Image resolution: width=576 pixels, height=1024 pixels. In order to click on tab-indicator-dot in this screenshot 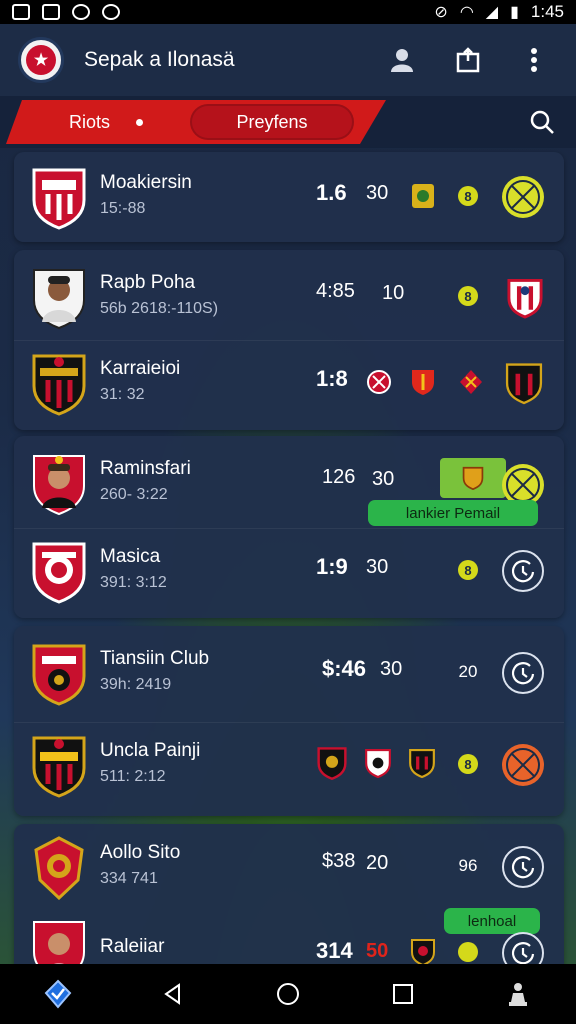, I will do `click(139, 122)`.